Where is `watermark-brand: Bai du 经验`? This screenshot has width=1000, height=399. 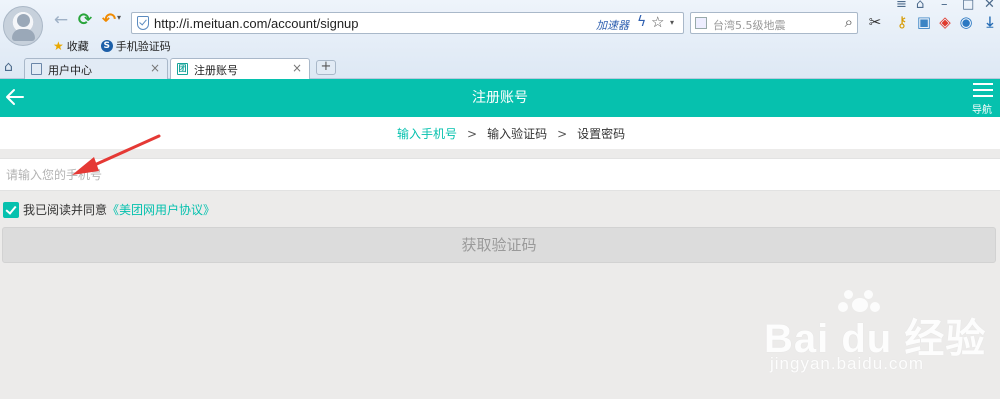
watermark-brand: Bai du 经验 is located at coordinates (875, 339).